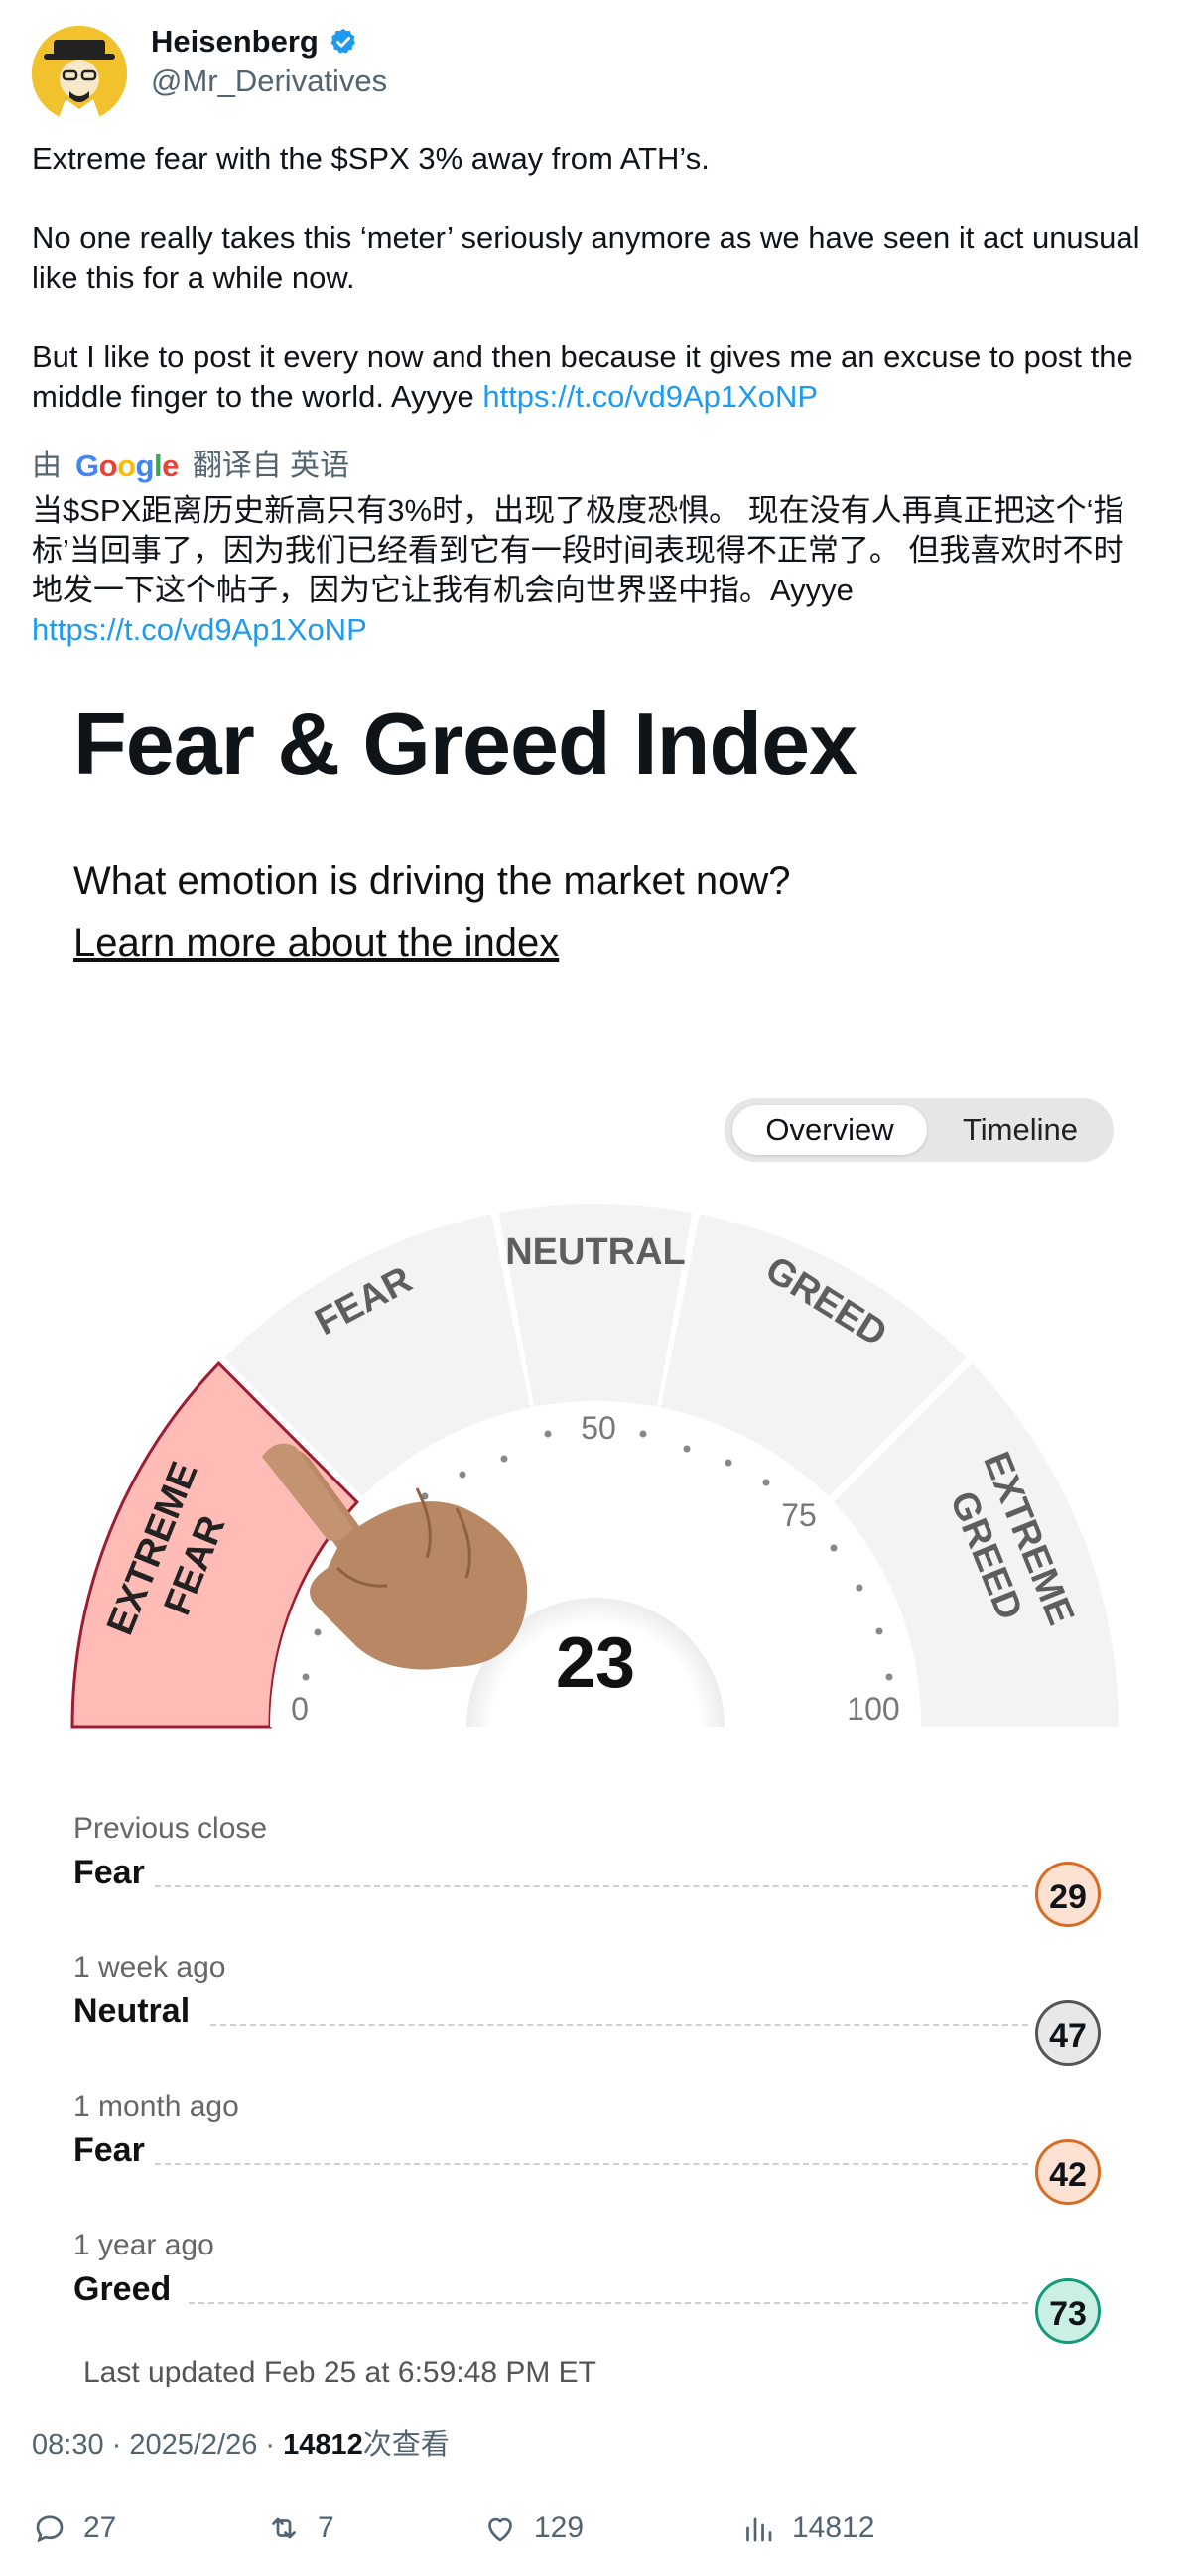  Describe the element at coordinates (595, 1252) in the screenshot. I see `gauge-label-neutral: NEUTRAL` at that location.